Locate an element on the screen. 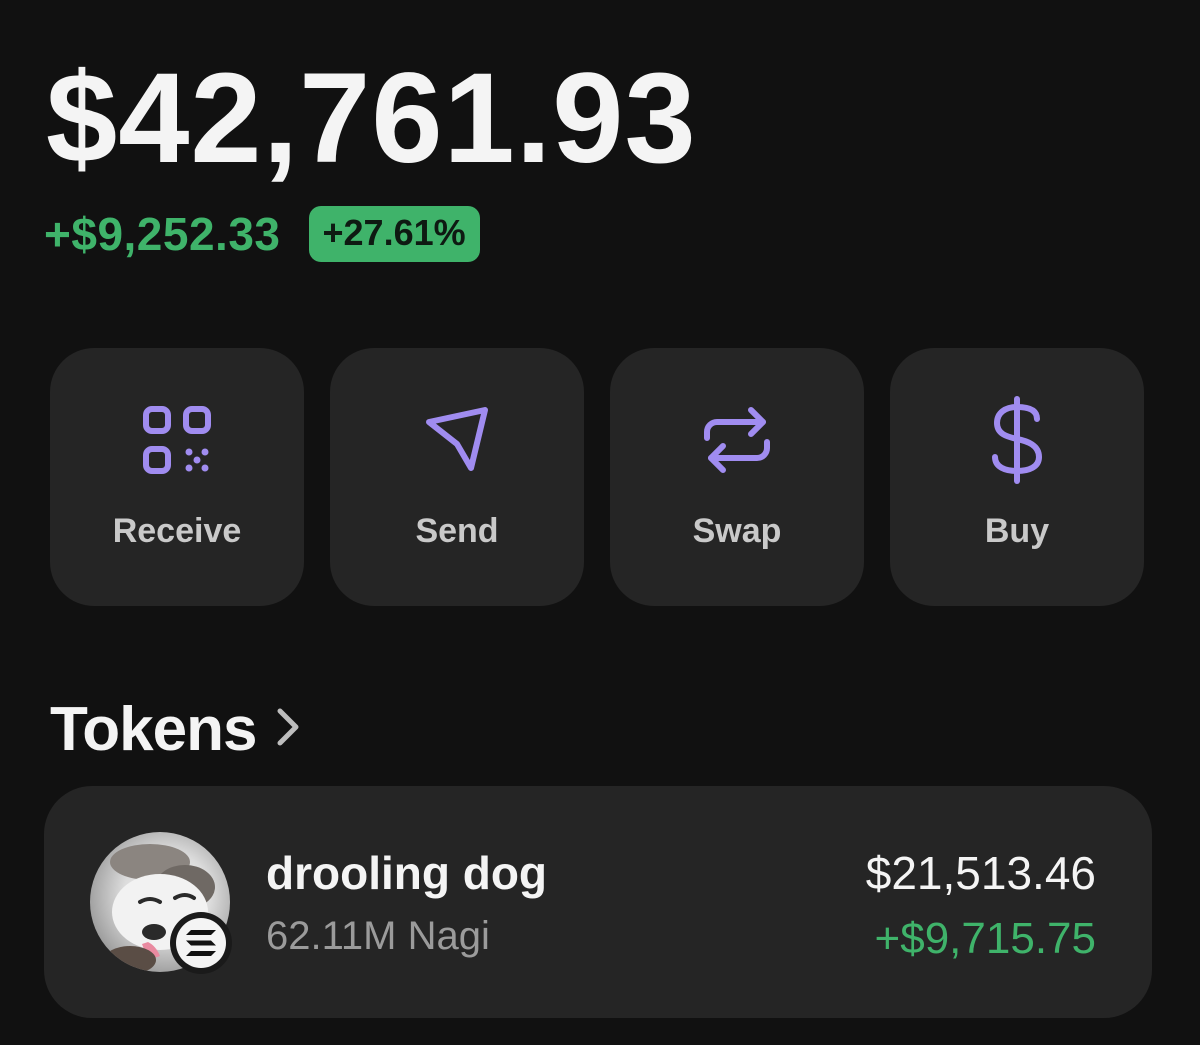 This screenshot has width=1200, height=1045. balance-change-row: +$9,252.33 +27.61% is located at coordinates (262, 234).